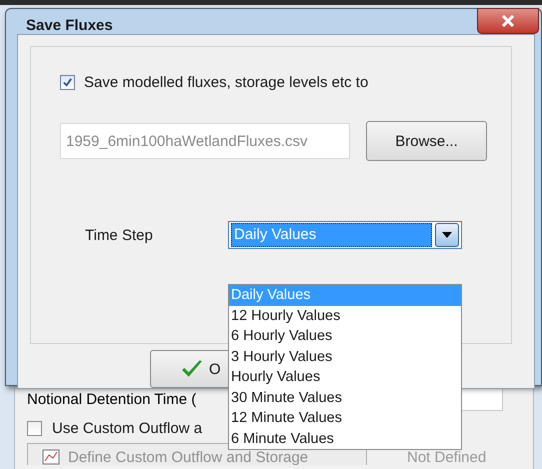 The image size is (542, 469). What do you see at coordinates (127, 428) in the screenshot?
I see `checkbox-label: Use Custom Outflow a` at bounding box center [127, 428].